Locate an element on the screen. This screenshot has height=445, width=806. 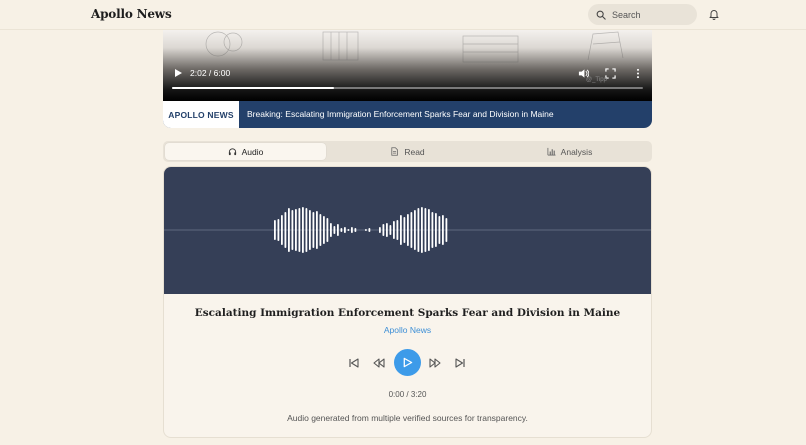
brand-logo: Apollo News is located at coordinates (131, 14).